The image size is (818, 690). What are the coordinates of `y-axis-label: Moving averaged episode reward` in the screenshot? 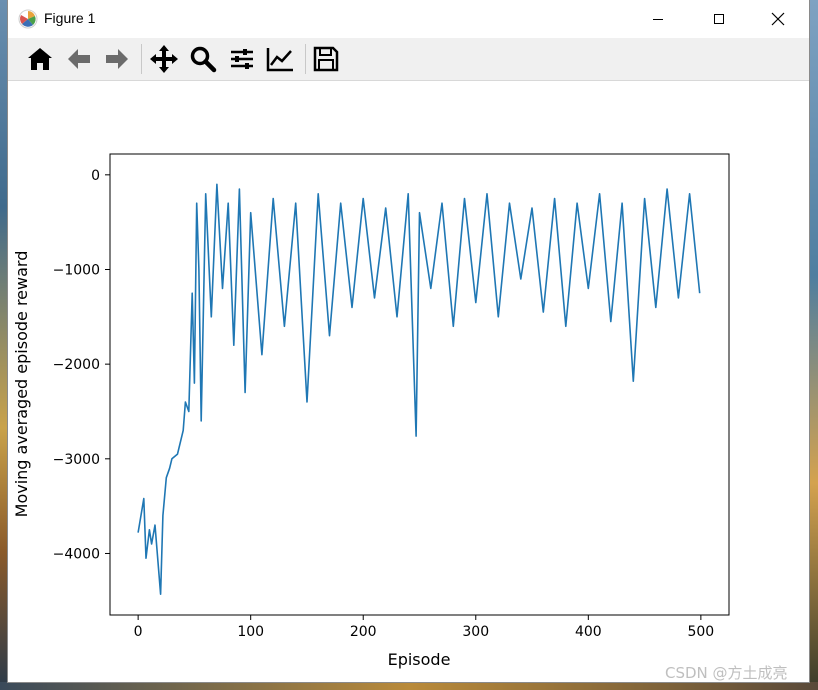 It's located at (21, 384).